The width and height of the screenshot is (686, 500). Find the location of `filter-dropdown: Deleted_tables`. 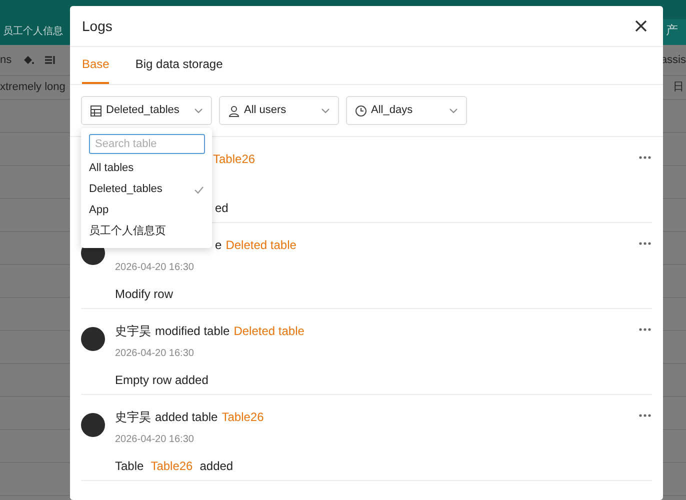

filter-dropdown: Deleted_tables is located at coordinates (146, 110).